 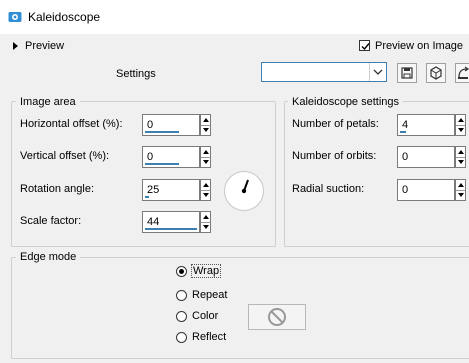 I want to click on reset-icon, so click(x=463, y=72).